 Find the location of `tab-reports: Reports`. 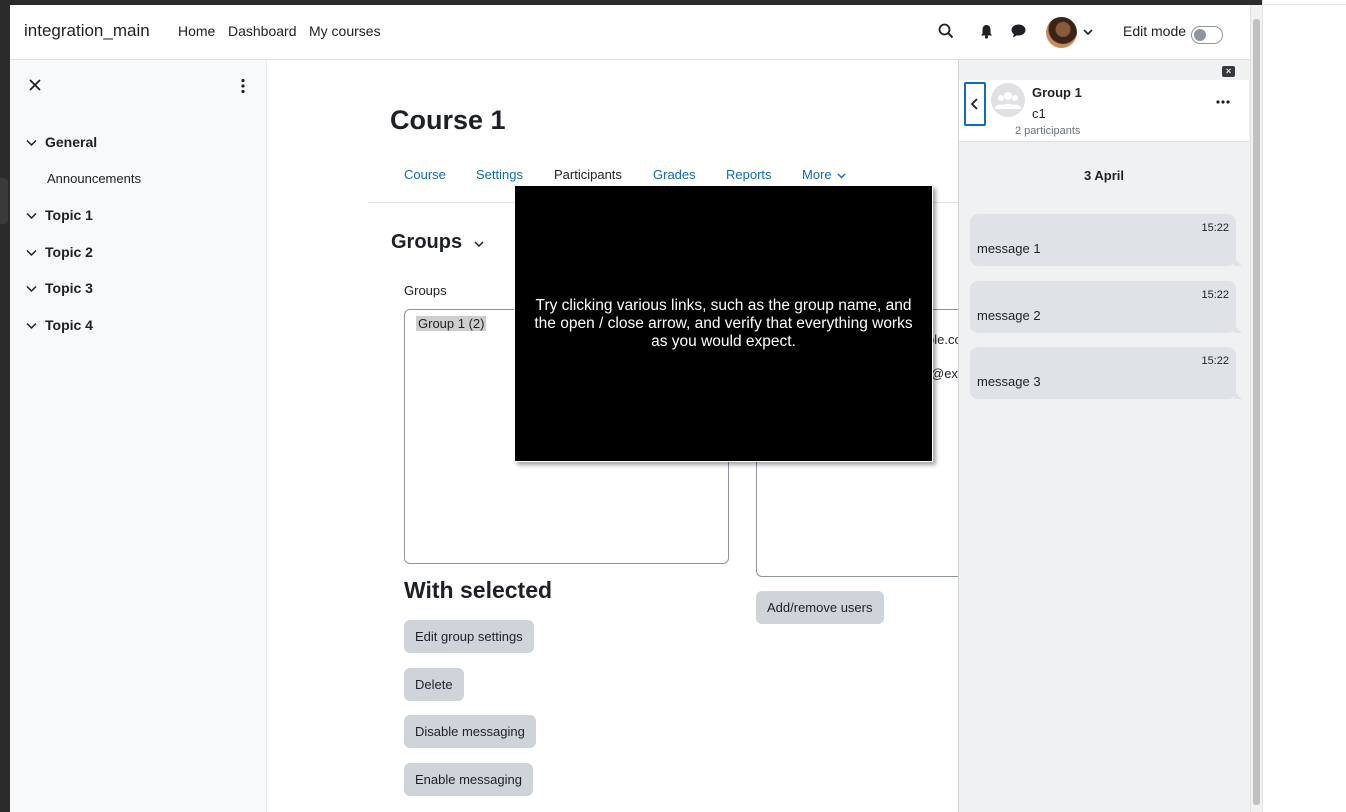

tab-reports: Reports is located at coordinates (749, 174).